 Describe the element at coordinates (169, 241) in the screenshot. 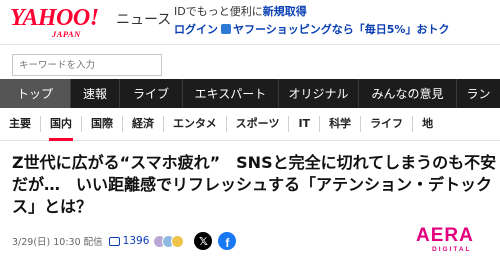

I see `commenter-avatars` at that location.